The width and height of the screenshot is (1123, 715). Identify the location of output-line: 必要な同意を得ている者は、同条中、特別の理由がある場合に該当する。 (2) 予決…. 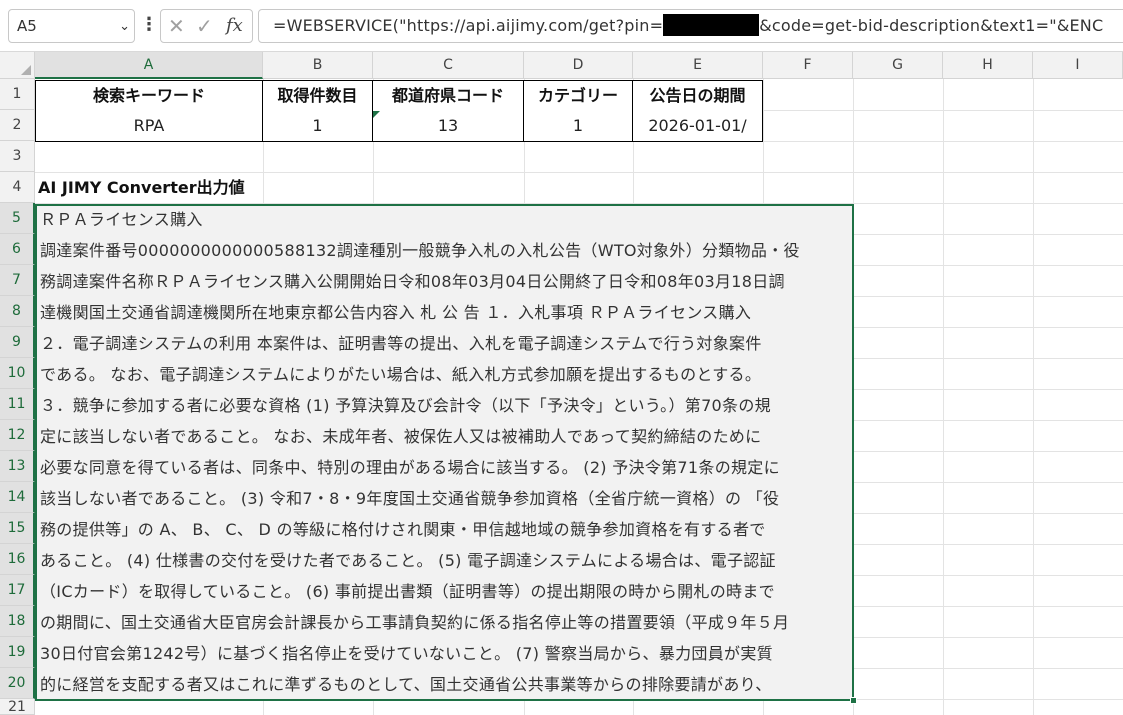
(410, 467).